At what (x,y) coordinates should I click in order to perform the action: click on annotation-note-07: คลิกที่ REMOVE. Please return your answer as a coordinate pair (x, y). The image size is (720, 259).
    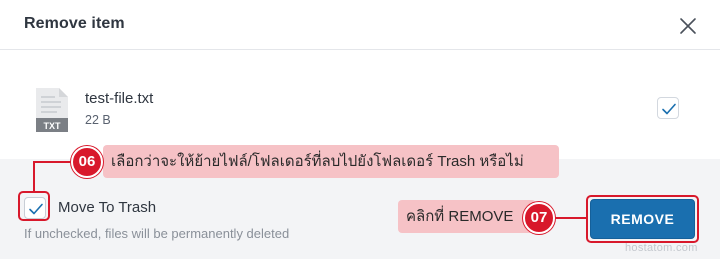
    Looking at the image, I should click on (467, 216).